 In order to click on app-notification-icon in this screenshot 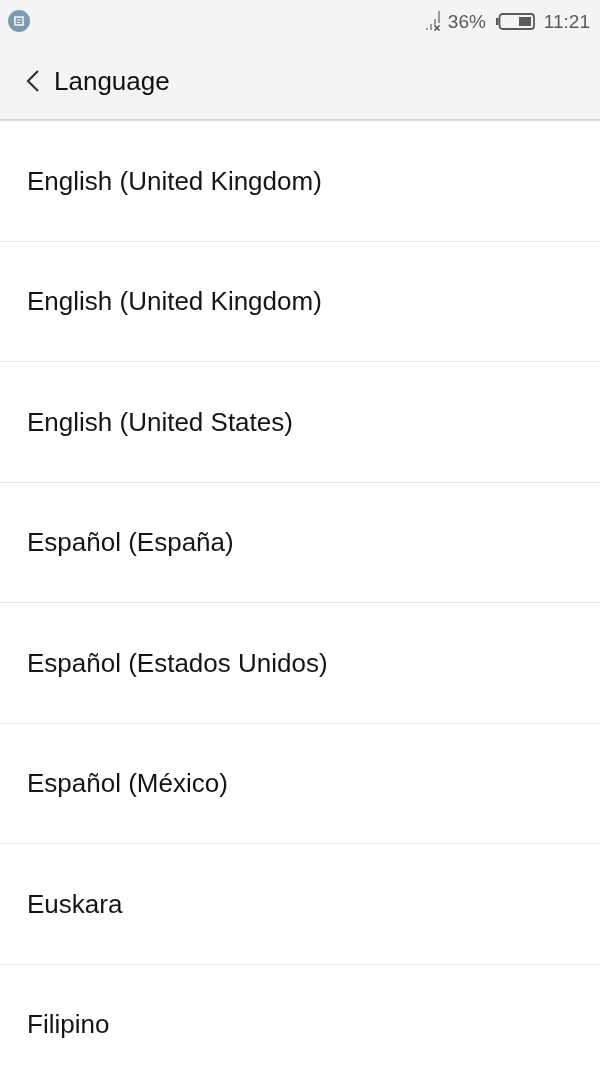, I will do `click(19, 21)`.